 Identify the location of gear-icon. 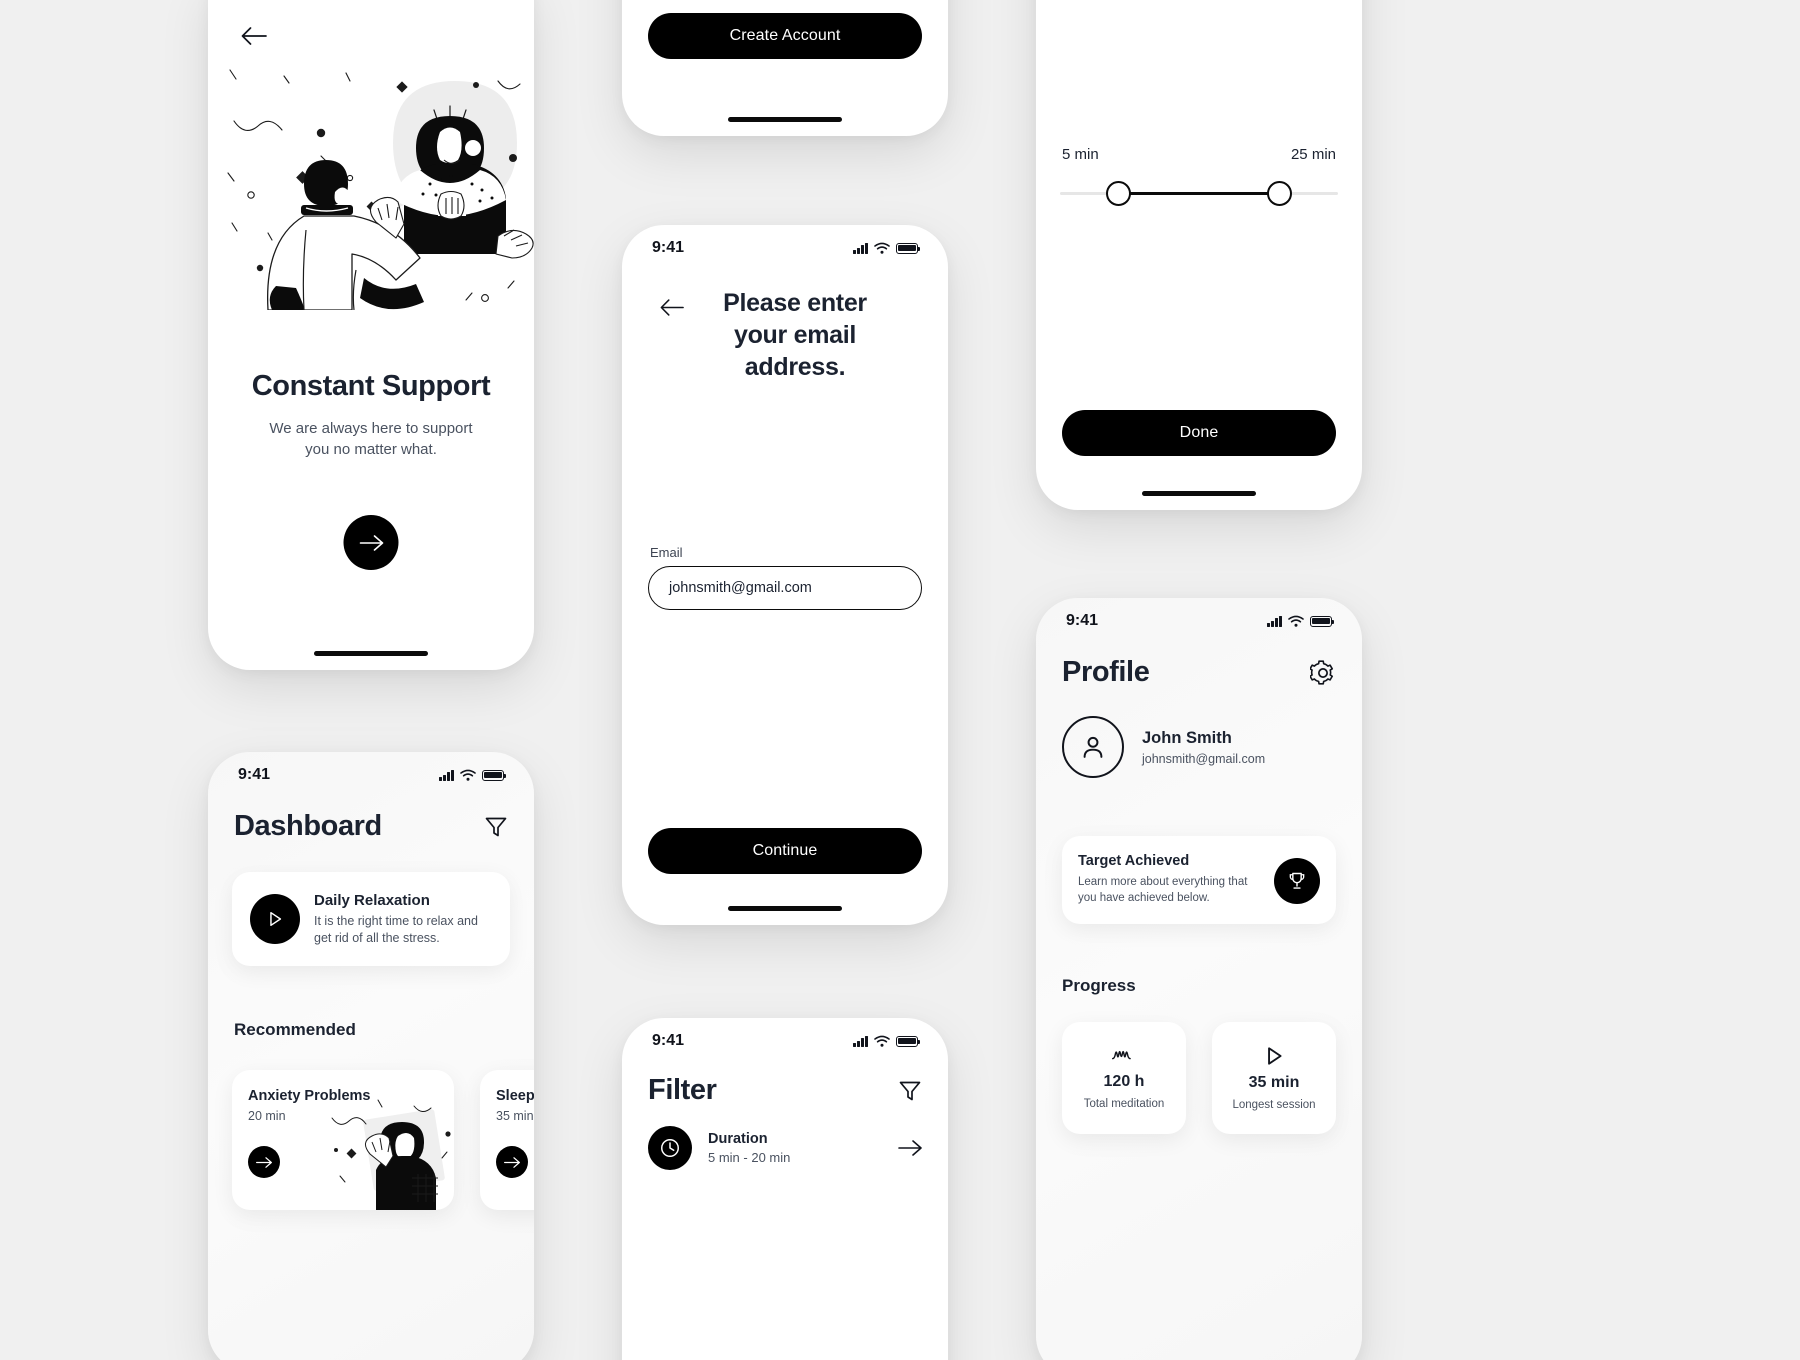
(1323, 672).